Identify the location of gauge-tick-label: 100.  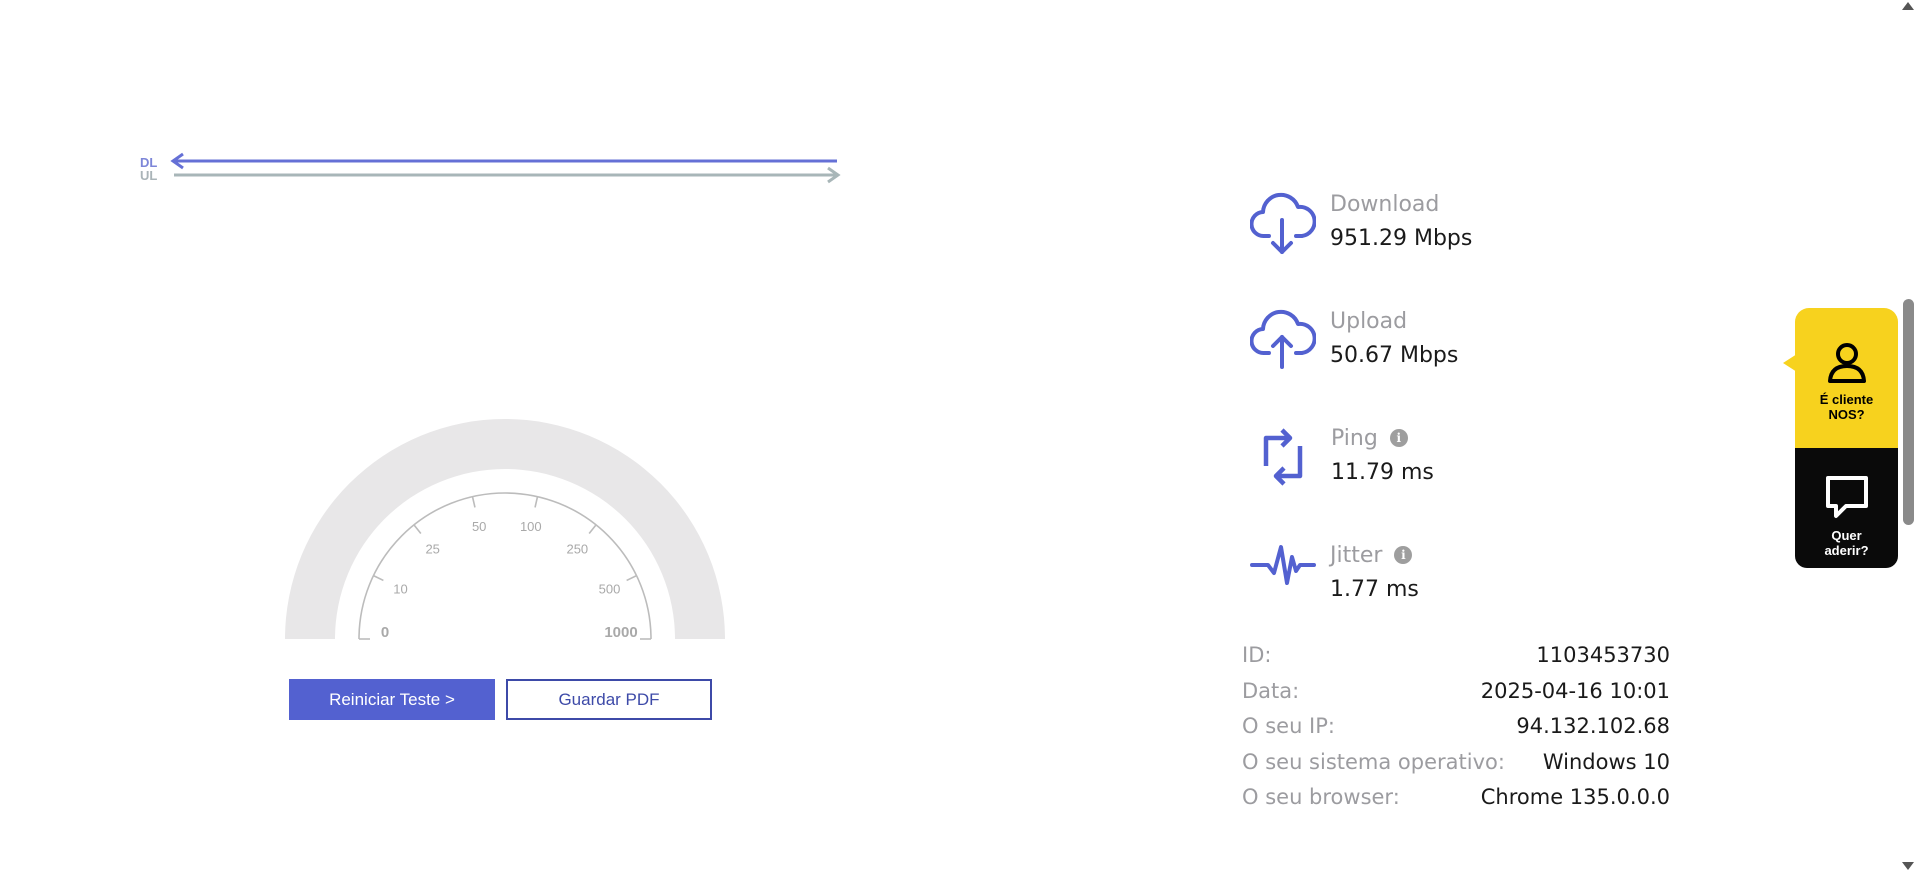
(531, 526).